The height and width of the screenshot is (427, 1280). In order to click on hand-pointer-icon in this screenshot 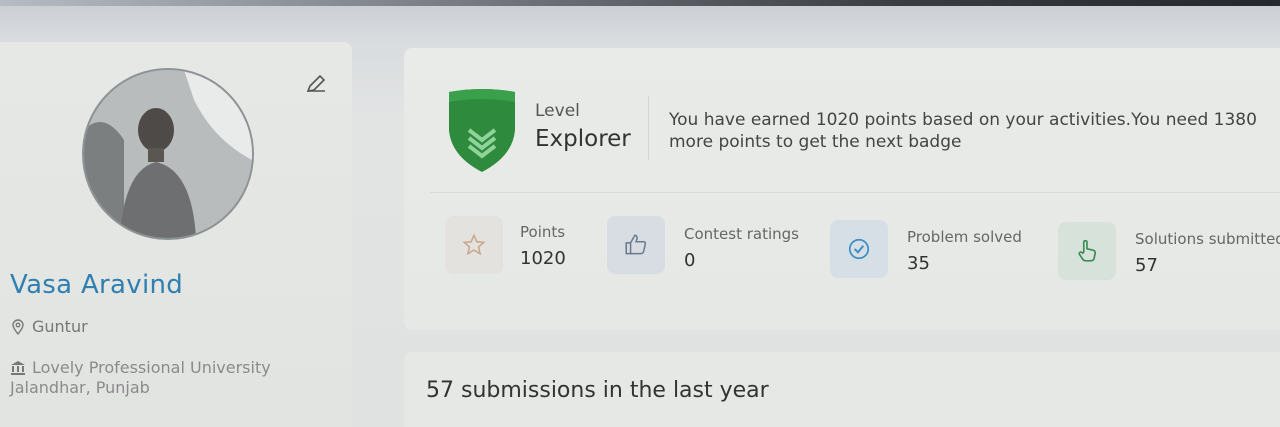, I will do `click(1087, 250)`.